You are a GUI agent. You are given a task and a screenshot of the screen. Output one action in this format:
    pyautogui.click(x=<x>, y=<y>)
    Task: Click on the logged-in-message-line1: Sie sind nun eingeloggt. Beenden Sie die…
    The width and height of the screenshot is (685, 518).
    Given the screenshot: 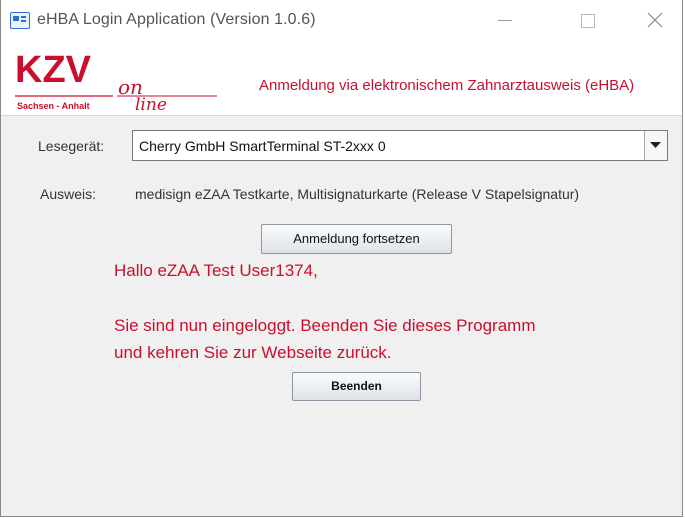 What is the action you would take?
    pyautogui.click(x=325, y=325)
    